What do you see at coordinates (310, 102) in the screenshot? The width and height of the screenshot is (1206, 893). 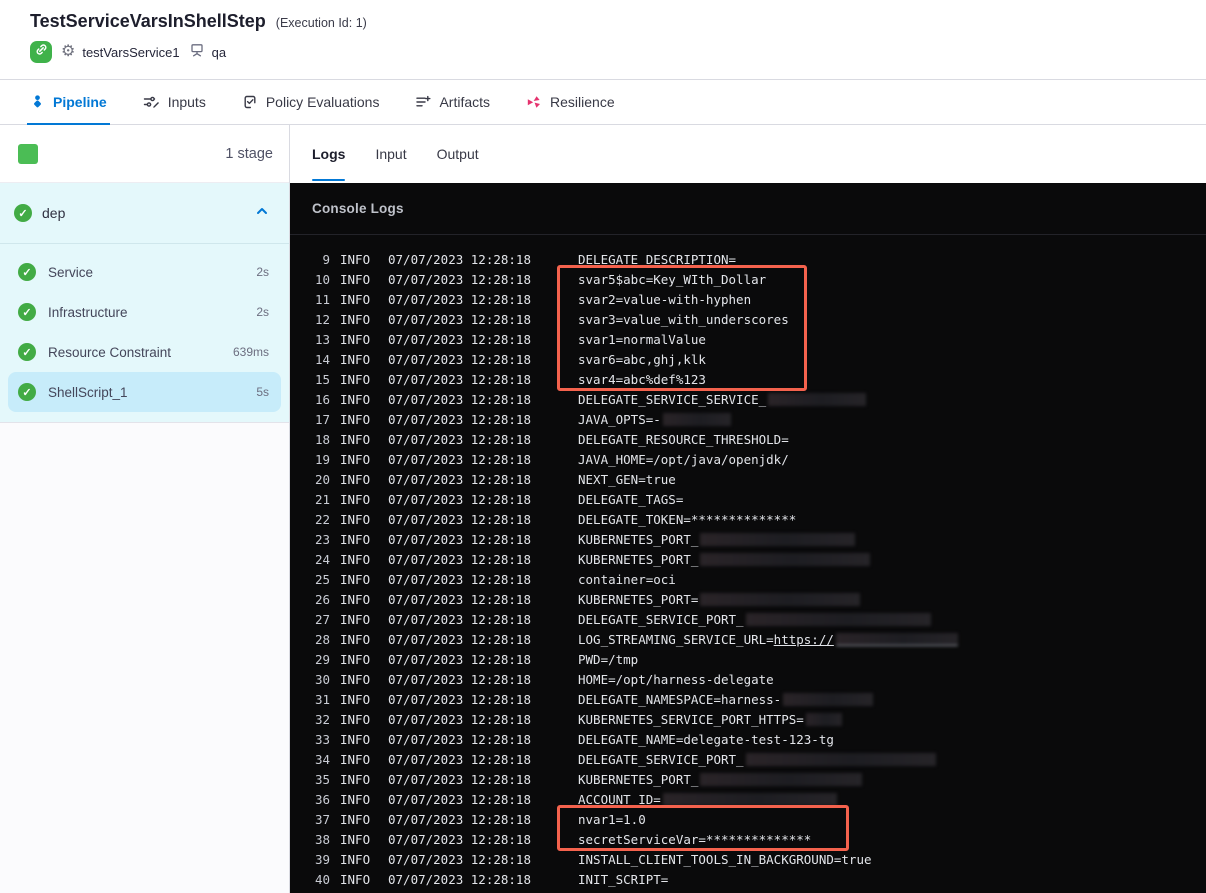 I see `tab-policy-evaluations: Policy Evaluations` at bounding box center [310, 102].